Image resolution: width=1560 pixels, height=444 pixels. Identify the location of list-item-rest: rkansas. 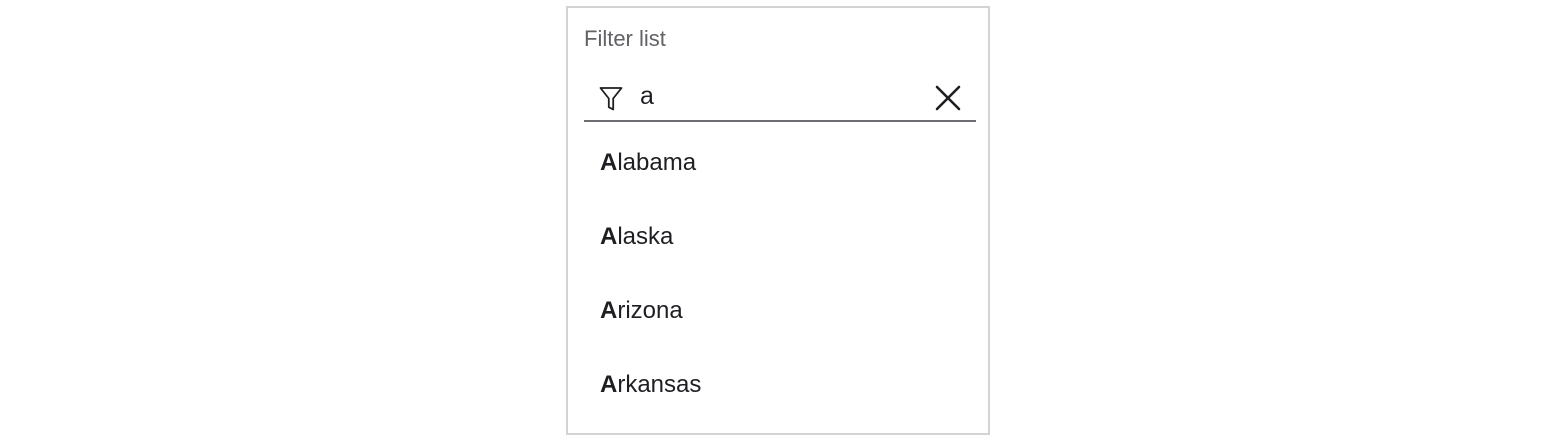
(659, 384).